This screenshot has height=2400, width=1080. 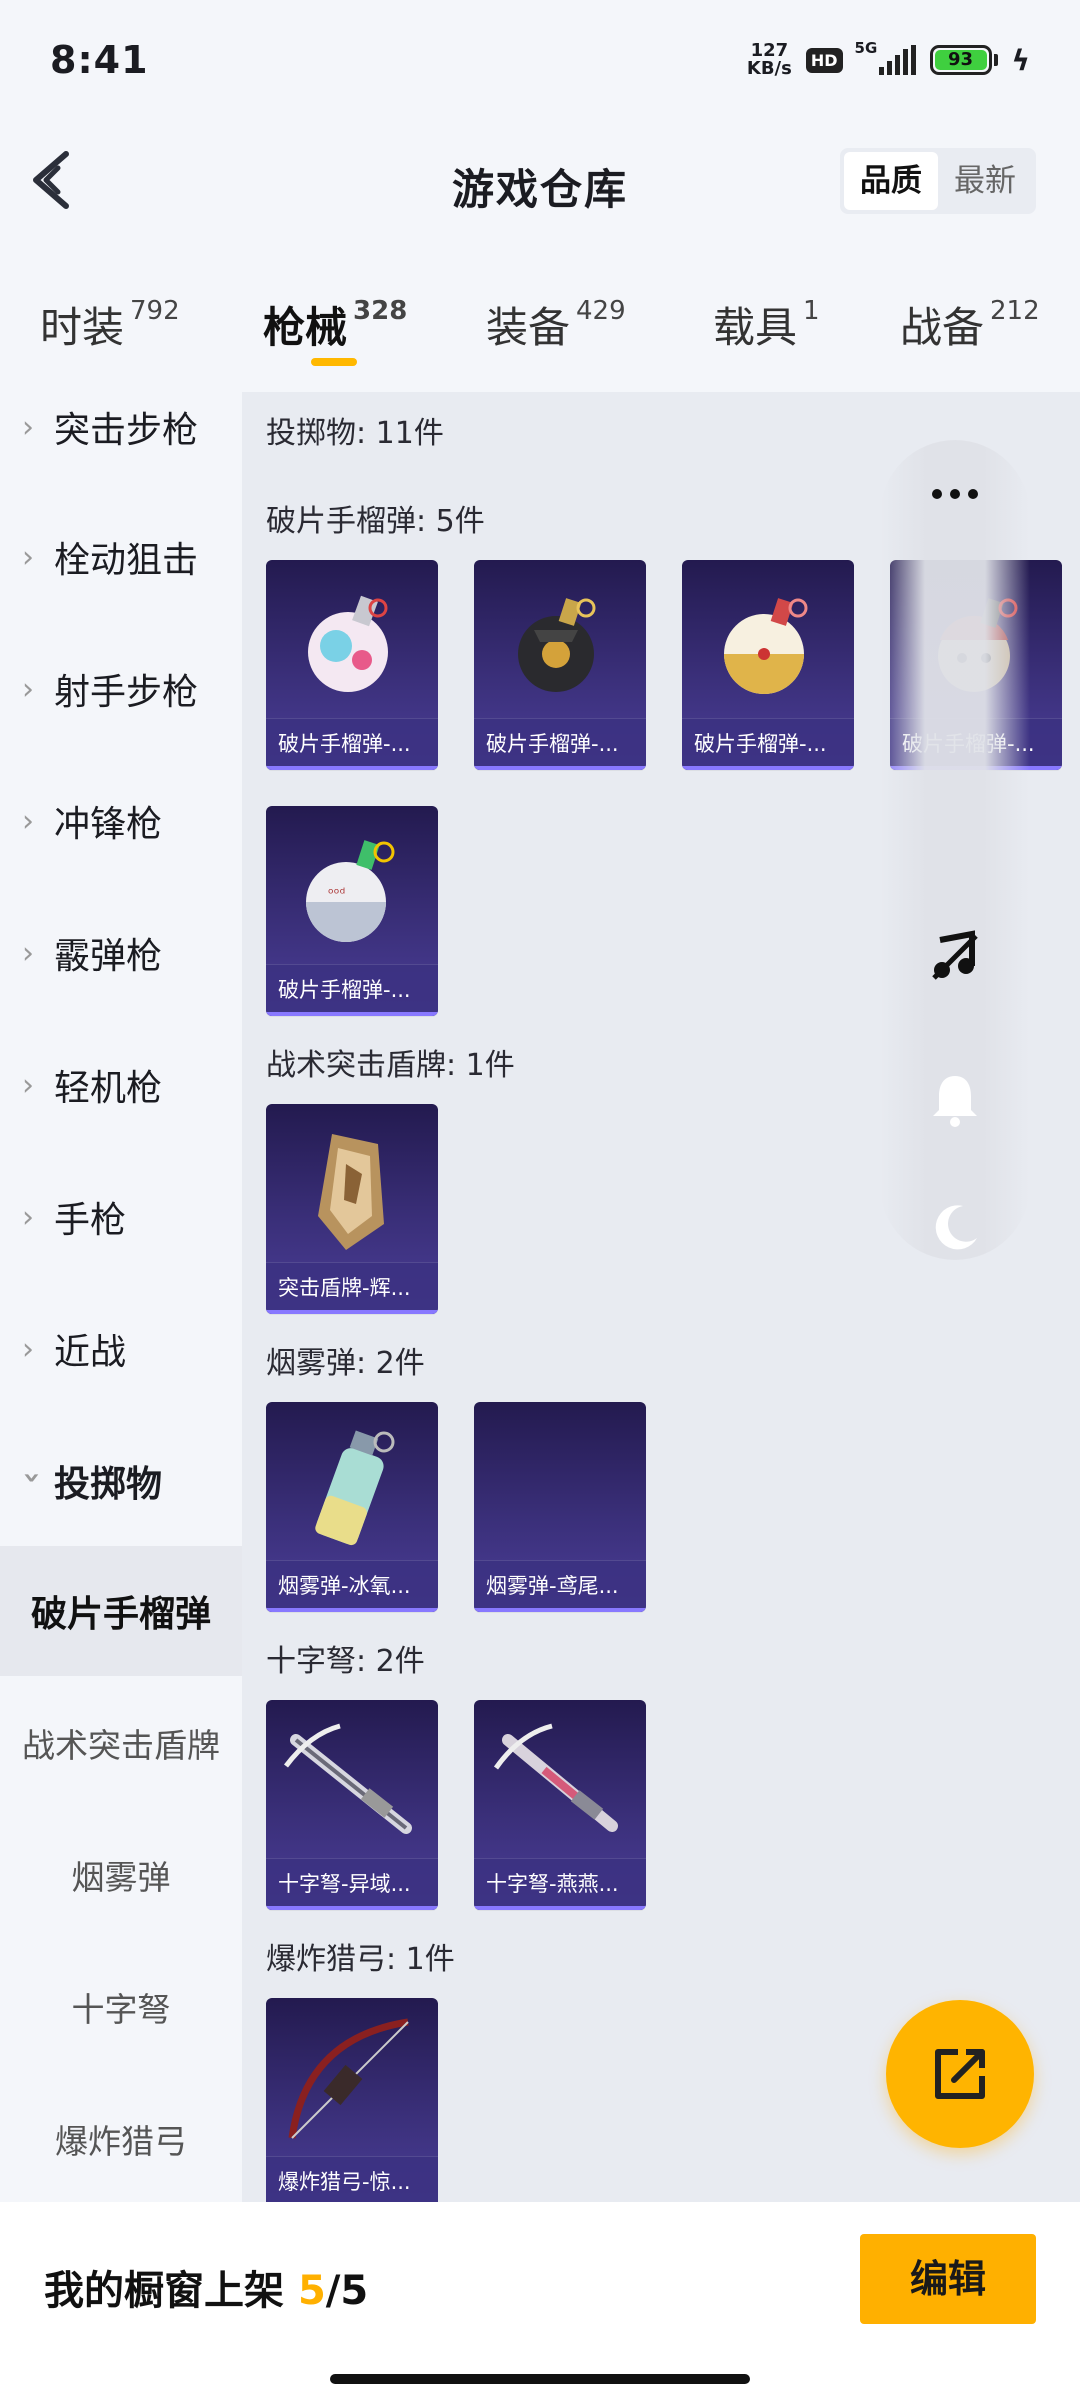 What do you see at coordinates (99, 60) in the screenshot?
I see `status-time: 8:41` at bounding box center [99, 60].